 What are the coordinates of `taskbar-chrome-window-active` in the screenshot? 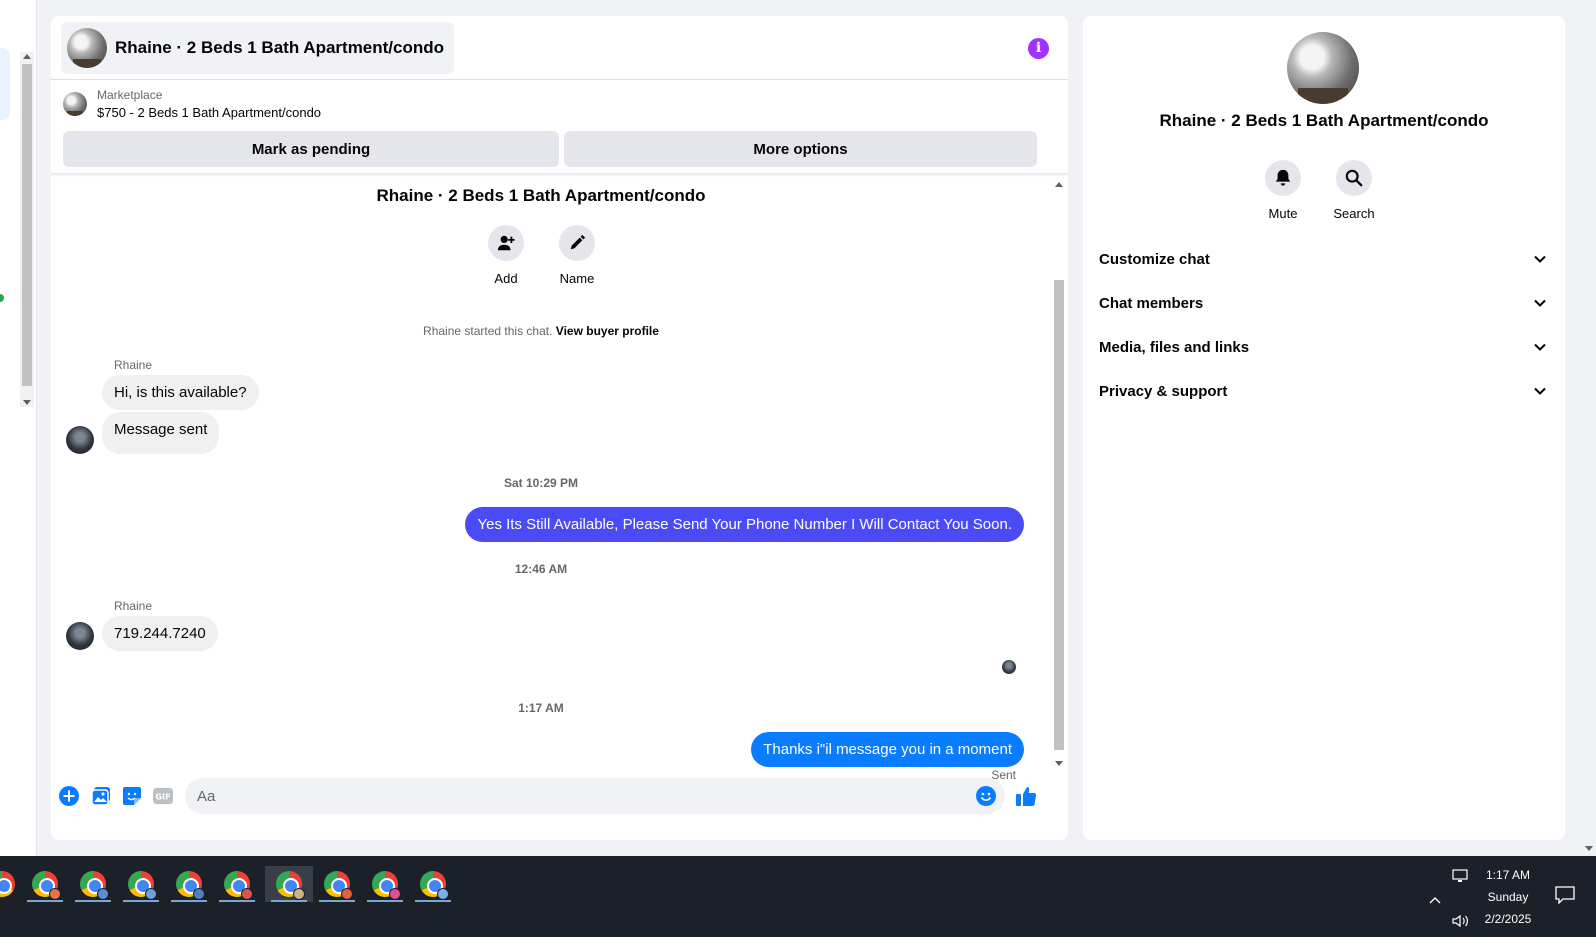 It's located at (289, 884).